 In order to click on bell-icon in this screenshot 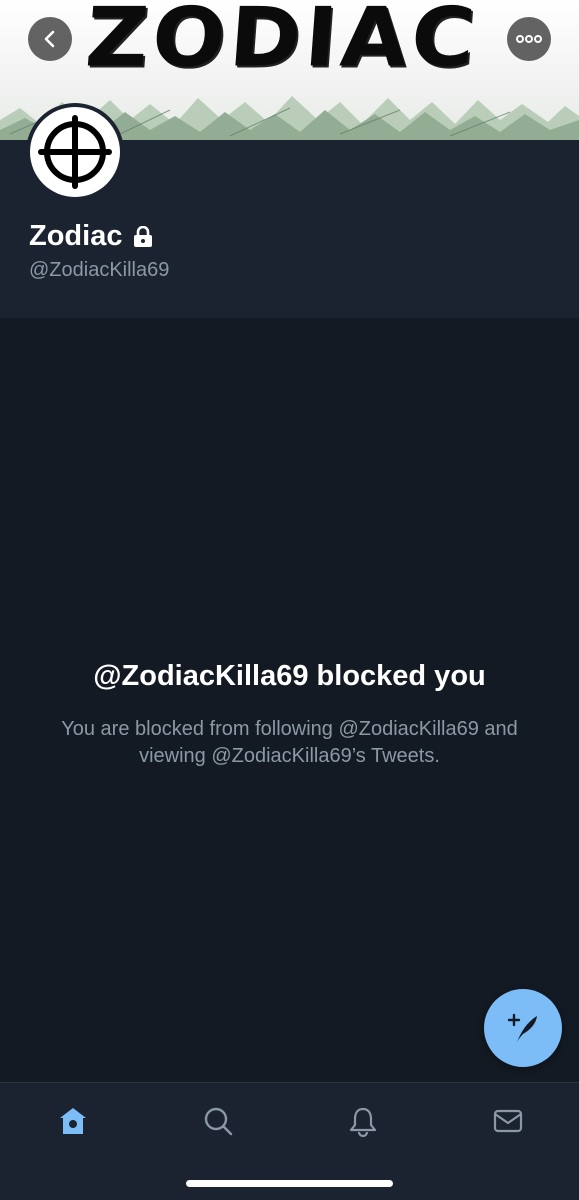, I will do `click(363, 1122)`.